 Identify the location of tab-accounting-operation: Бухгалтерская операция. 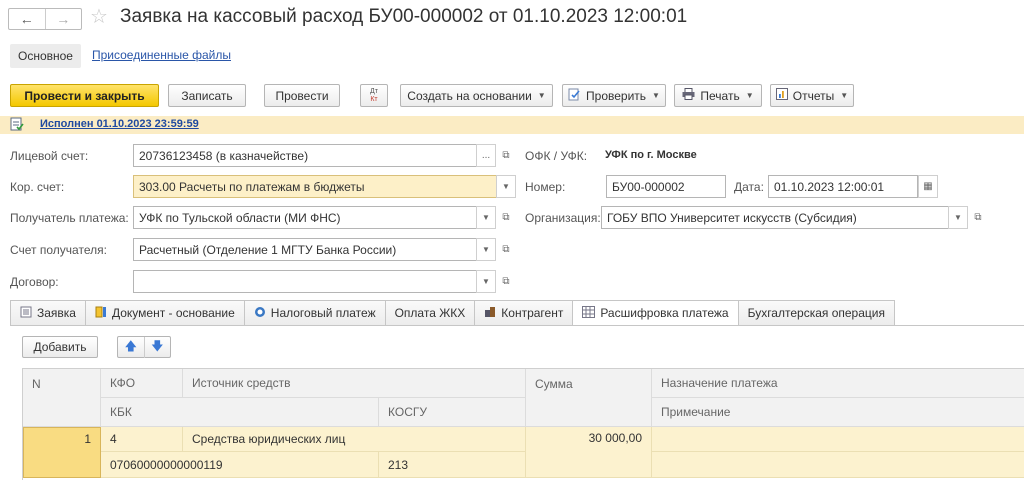
(816, 313).